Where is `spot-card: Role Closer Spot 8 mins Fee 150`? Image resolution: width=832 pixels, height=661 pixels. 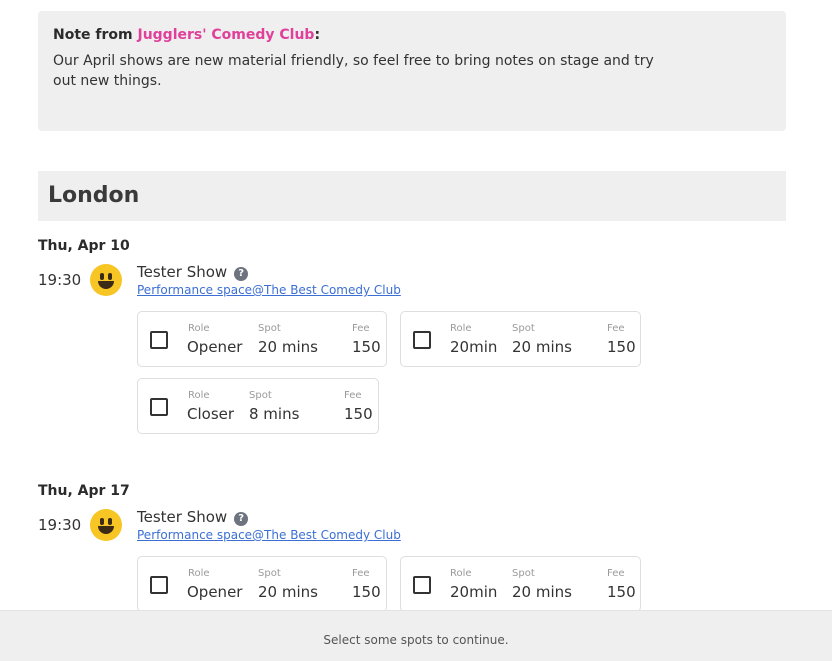 spot-card: Role Closer Spot 8 mins Fee 150 is located at coordinates (258, 406).